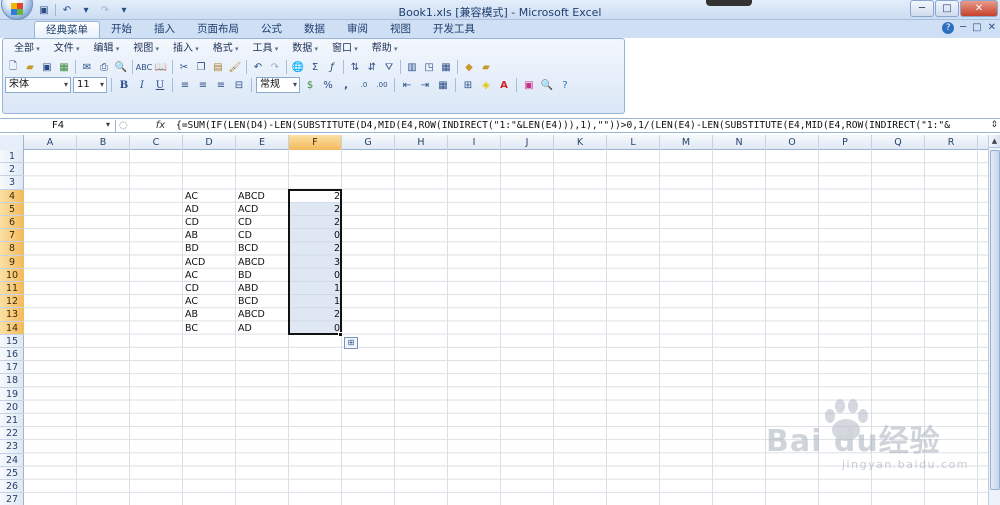  I want to click on autosum-icon: Σ, so click(315, 67).